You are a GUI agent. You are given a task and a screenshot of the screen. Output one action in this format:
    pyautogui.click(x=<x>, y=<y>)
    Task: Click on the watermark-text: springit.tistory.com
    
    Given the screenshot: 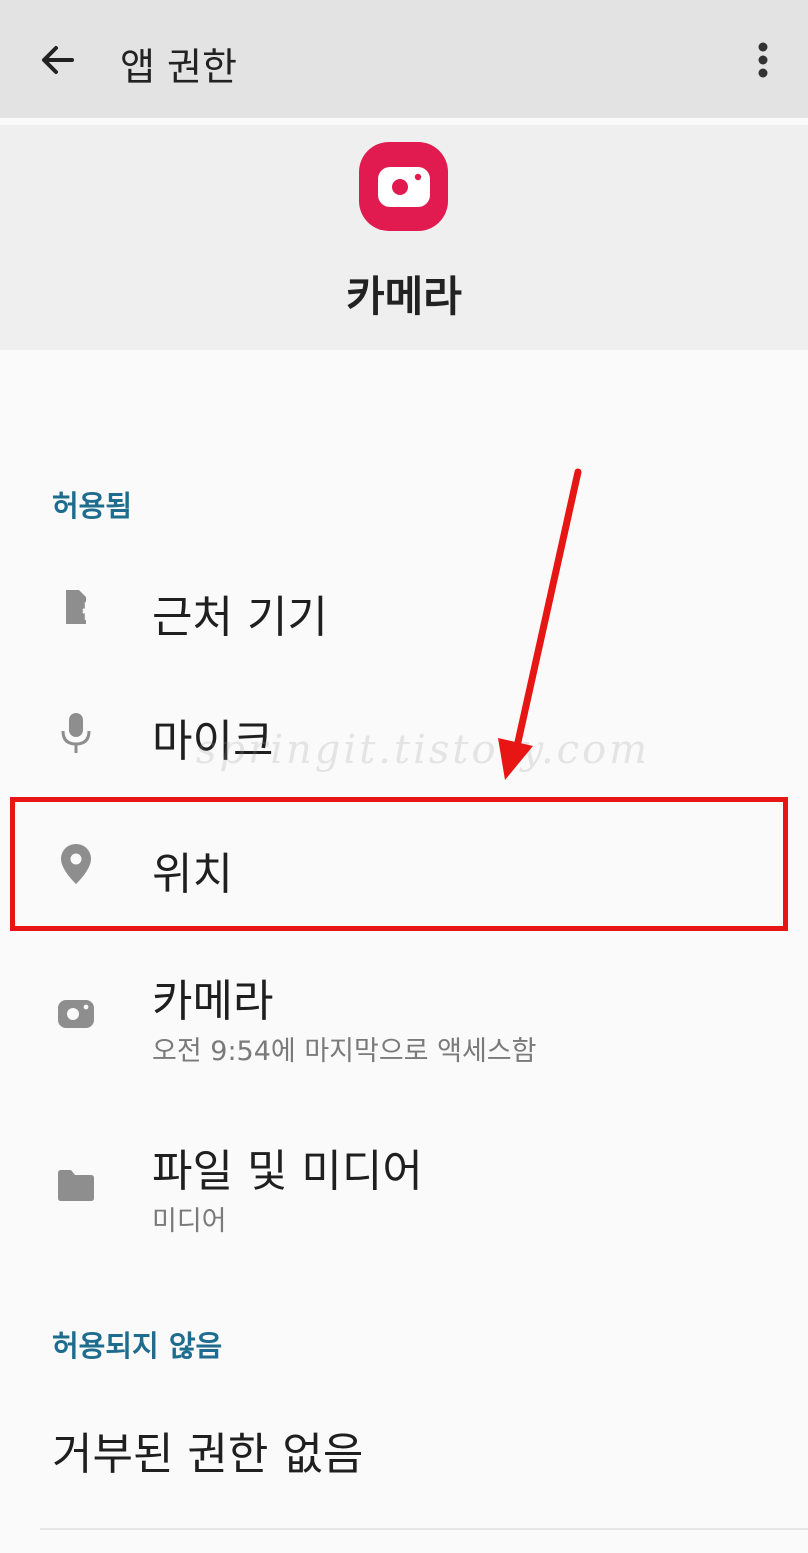 What is the action you would take?
    pyautogui.click(x=423, y=750)
    